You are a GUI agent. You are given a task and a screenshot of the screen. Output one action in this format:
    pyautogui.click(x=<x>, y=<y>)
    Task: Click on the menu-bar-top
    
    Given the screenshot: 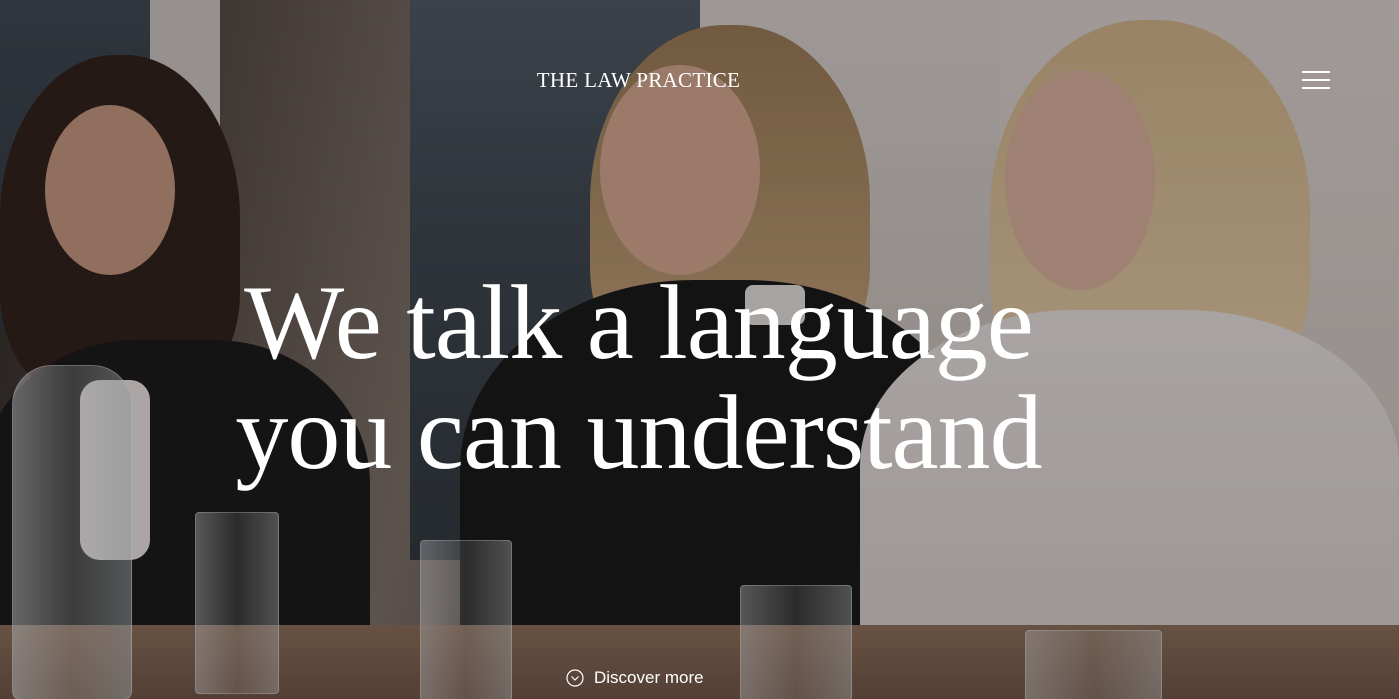 What is the action you would take?
    pyautogui.click(x=1316, y=72)
    